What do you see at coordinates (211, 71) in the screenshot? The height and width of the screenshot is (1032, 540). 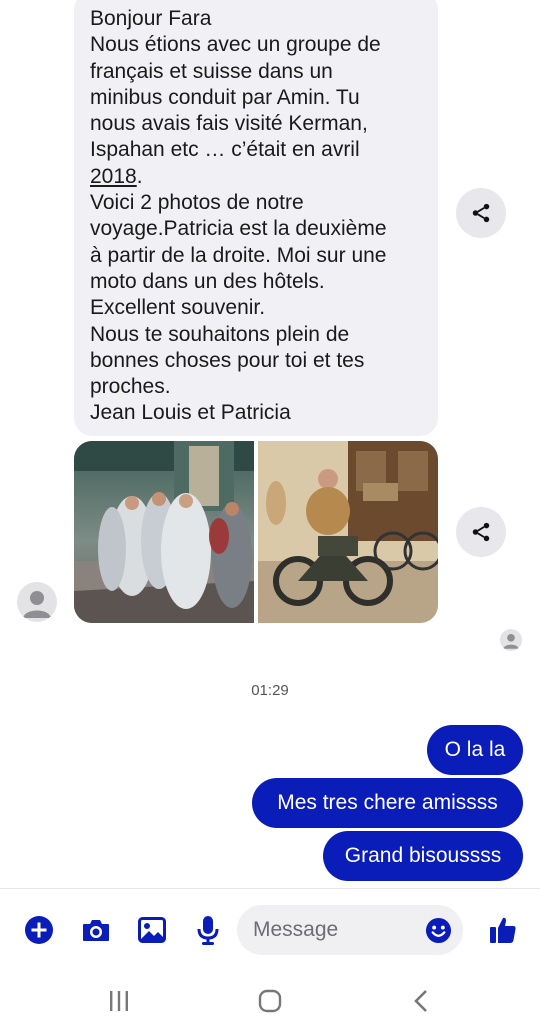 I see `message-line: français et suisse dans un` at bounding box center [211, 71].